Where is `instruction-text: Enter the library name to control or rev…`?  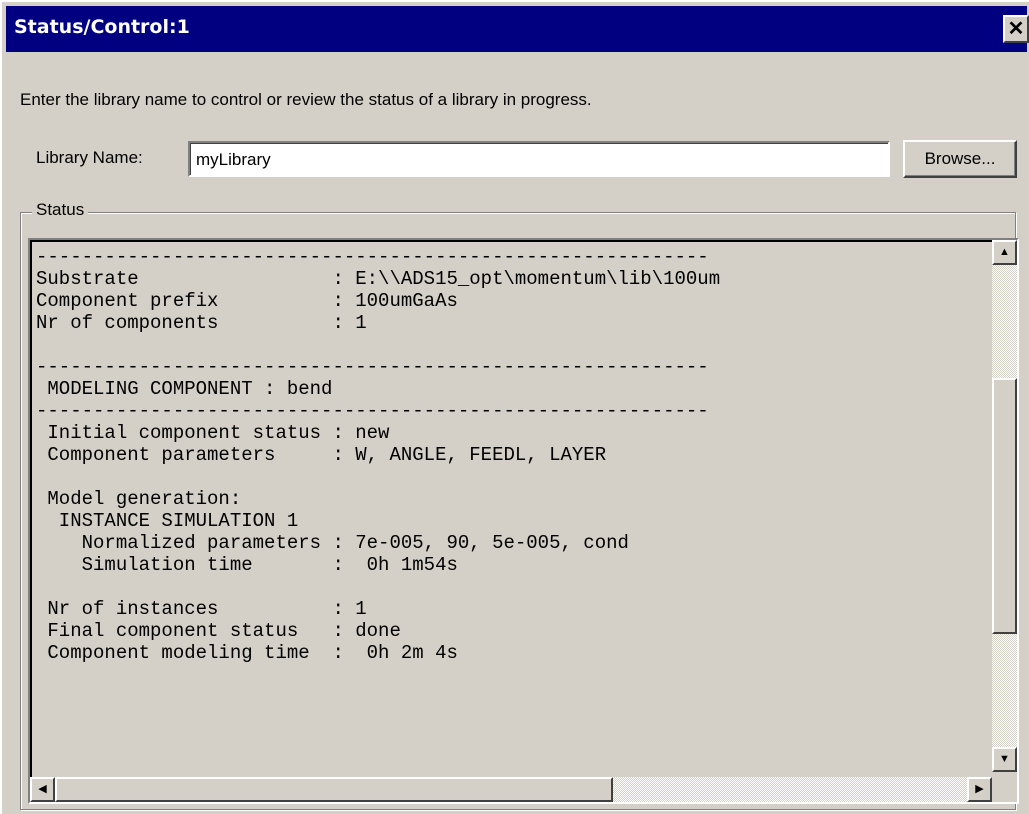
instruction-text: Enter the library name to control or rev… is located at coordinates (306, 99).